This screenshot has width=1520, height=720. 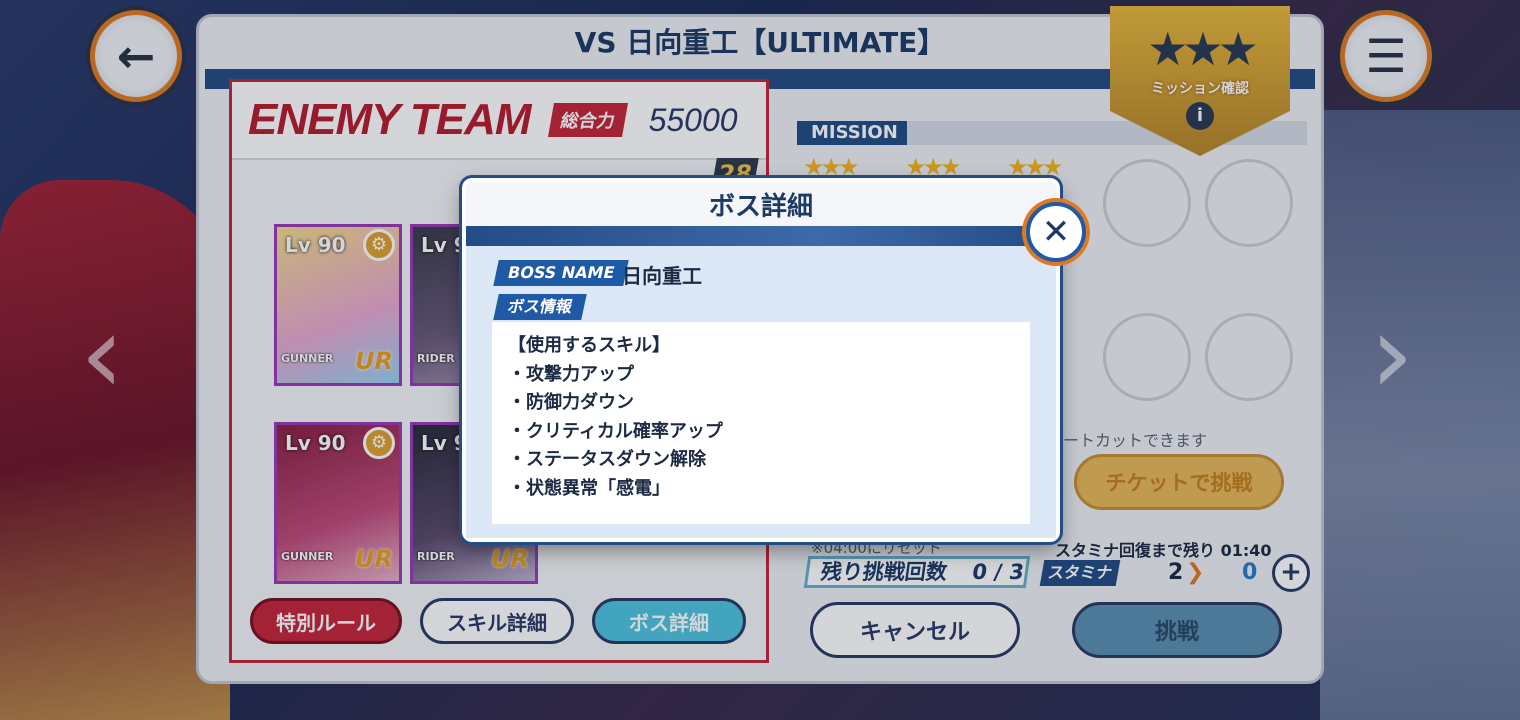 I want to click on modal-title: ボス詳細, so click(x=760, y=207).